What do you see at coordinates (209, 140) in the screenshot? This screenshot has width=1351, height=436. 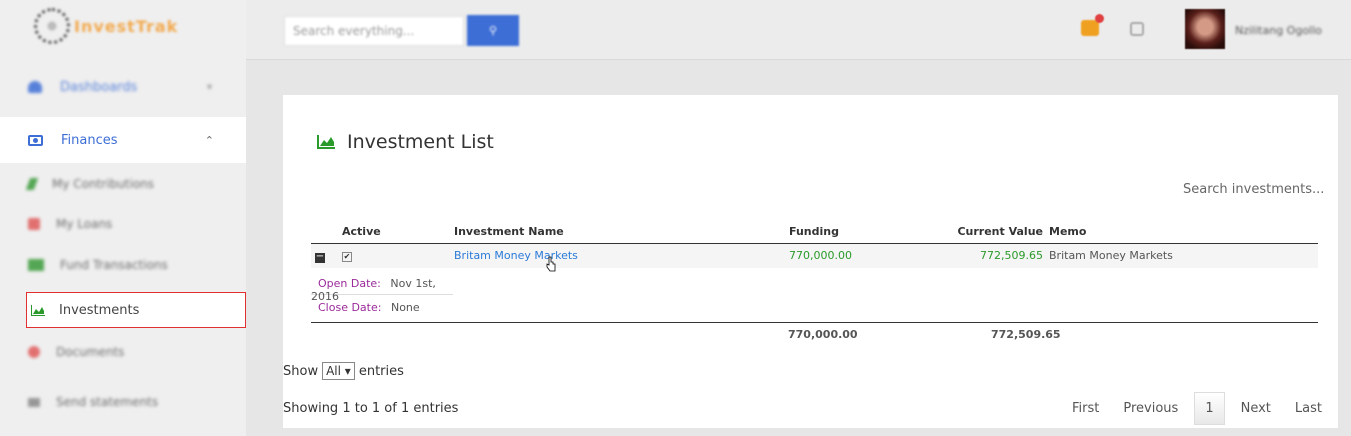 I see `chevron-up-icon: ⌃` at bounding box center [209, 140].